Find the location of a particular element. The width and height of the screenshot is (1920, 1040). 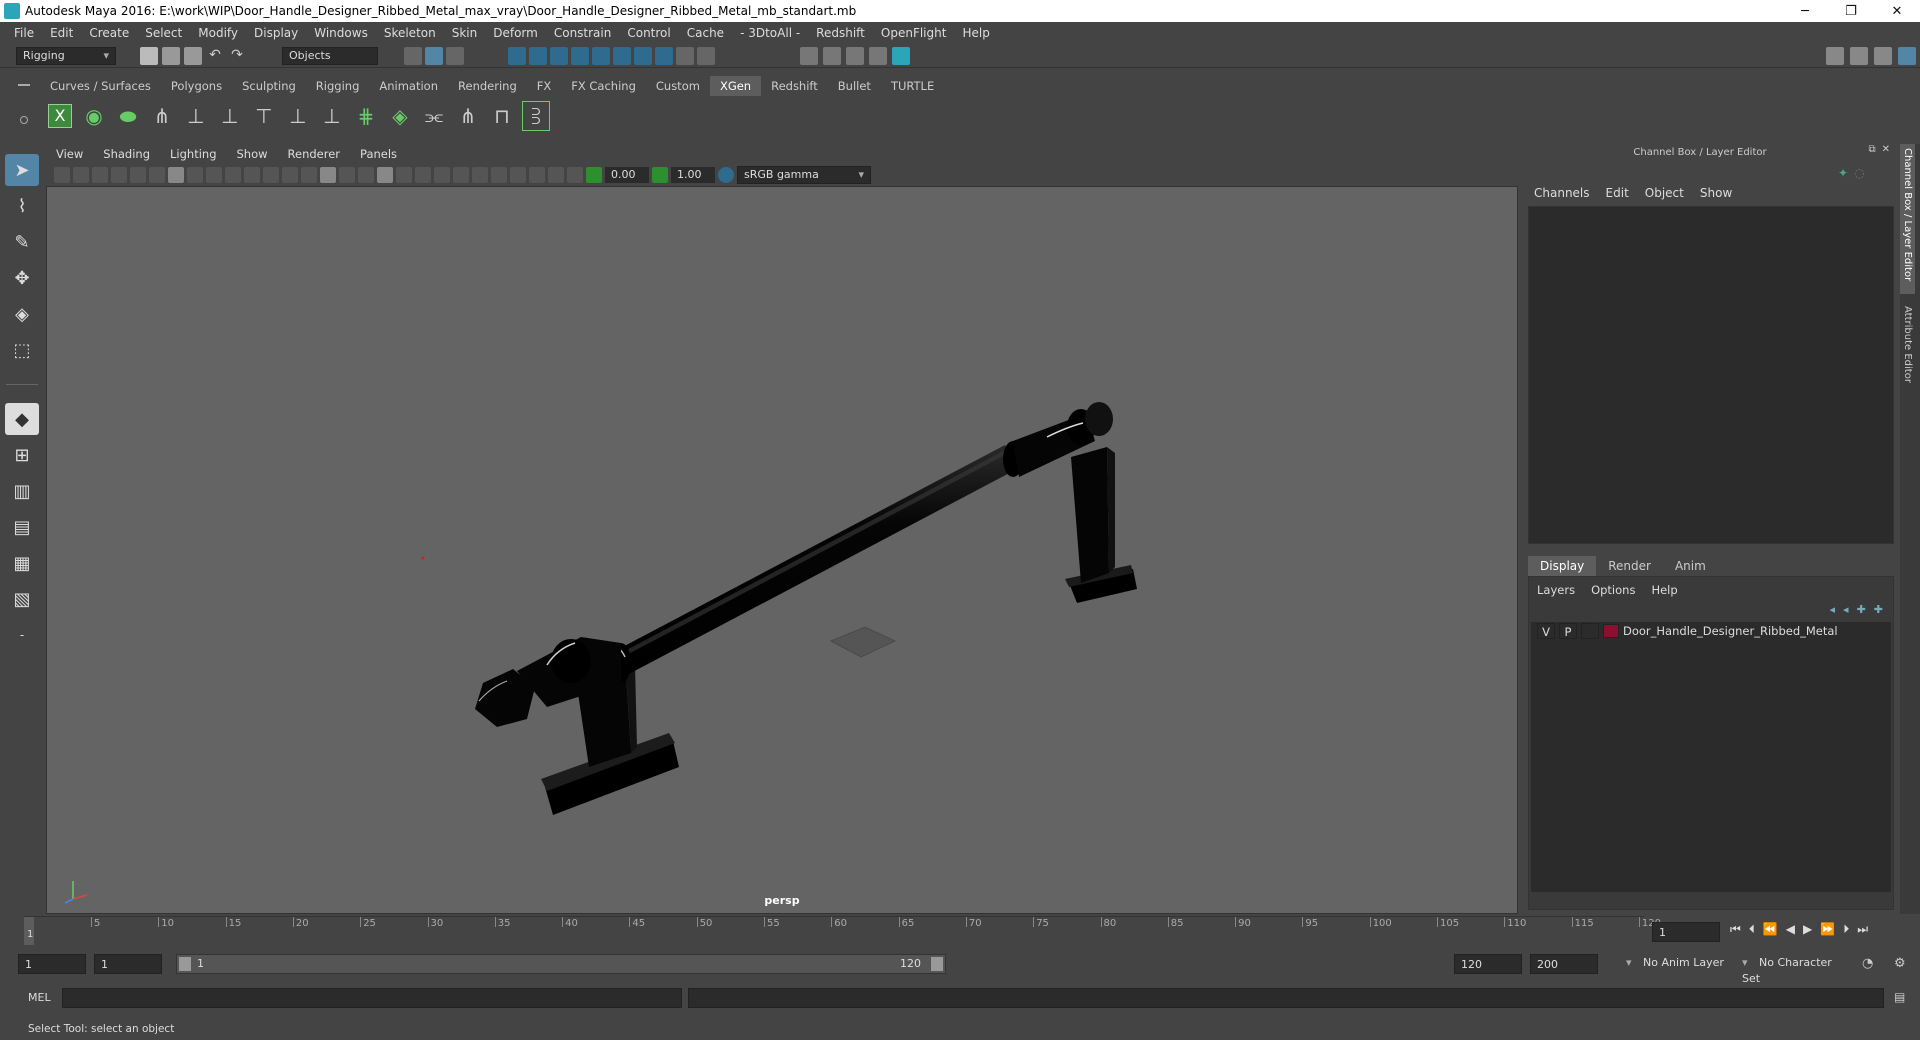

menu-create: Create is located at coordinates (109, 33).